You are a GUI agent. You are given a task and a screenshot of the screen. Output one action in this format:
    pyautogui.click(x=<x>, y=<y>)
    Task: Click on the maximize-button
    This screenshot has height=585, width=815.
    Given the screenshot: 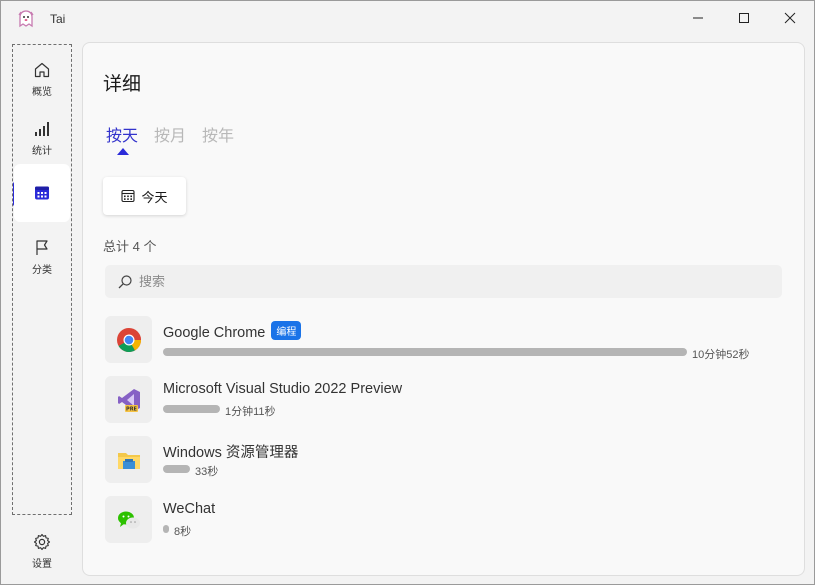 What is the action you would take?
    pyautogui.click(x=744, y=18)
    